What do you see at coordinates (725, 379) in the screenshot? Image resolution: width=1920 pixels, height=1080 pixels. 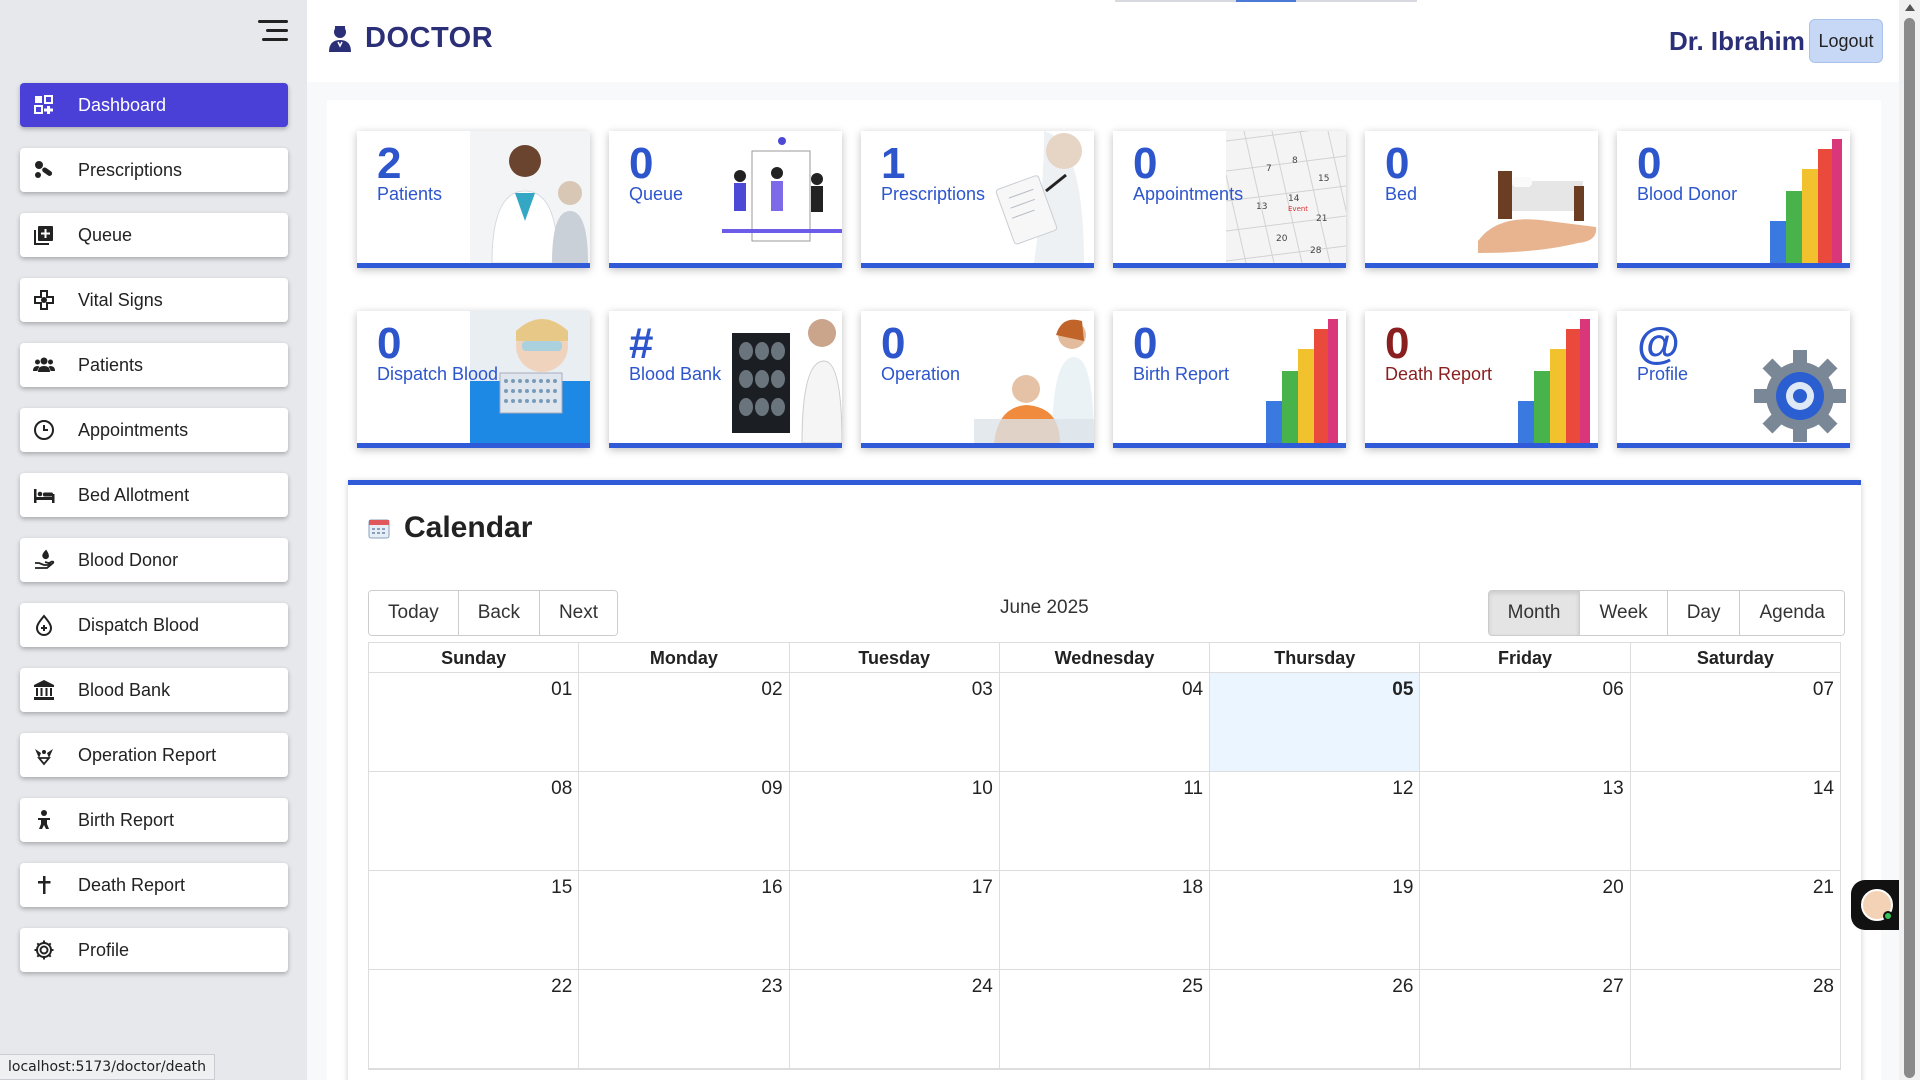 I see `stat-card-blood-bank: # Blood Bank` at bounding box center [725, 379].